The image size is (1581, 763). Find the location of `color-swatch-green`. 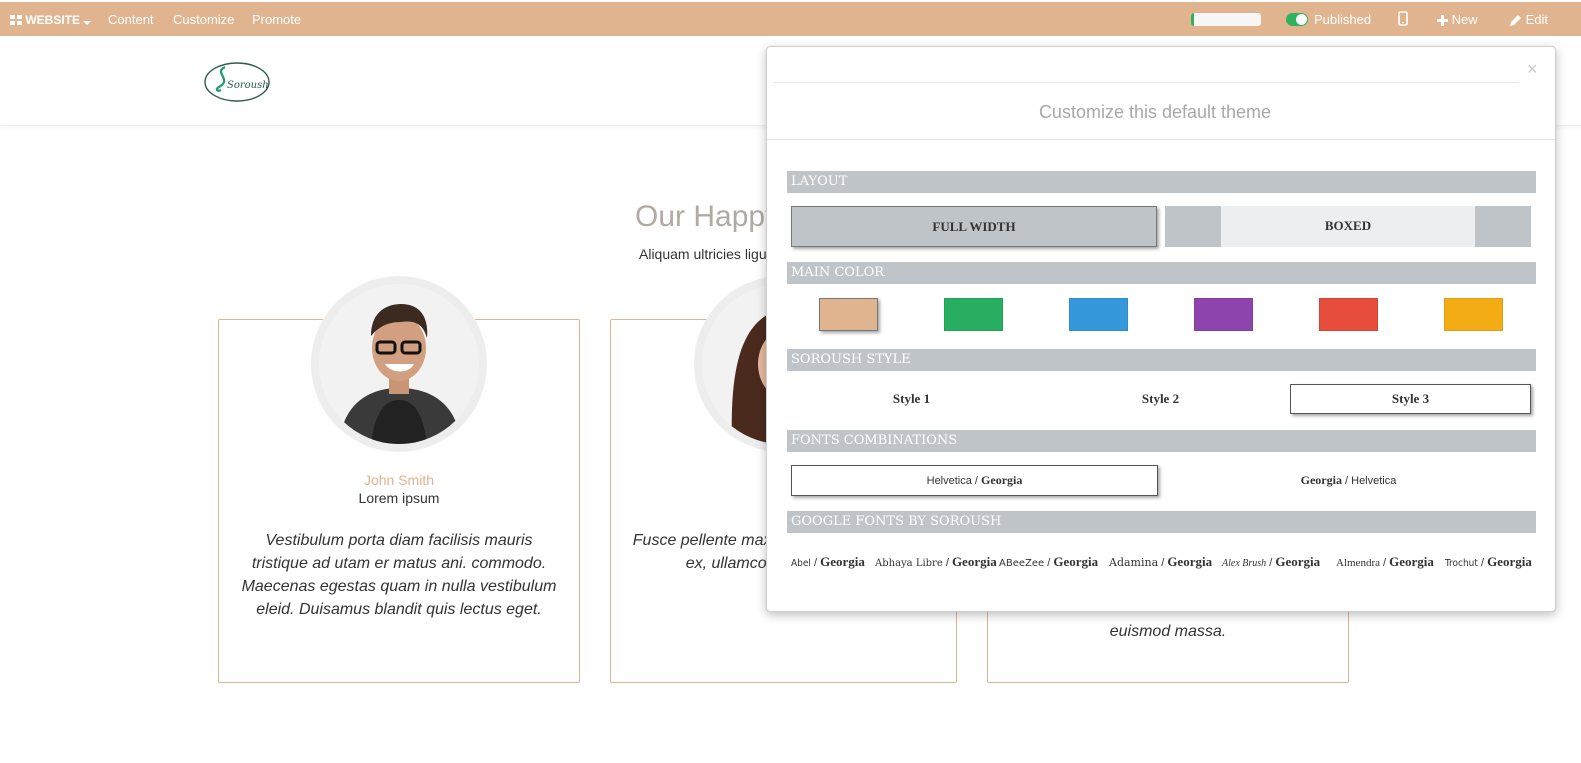

color-swatch-green is located at coordinates (973, 314).